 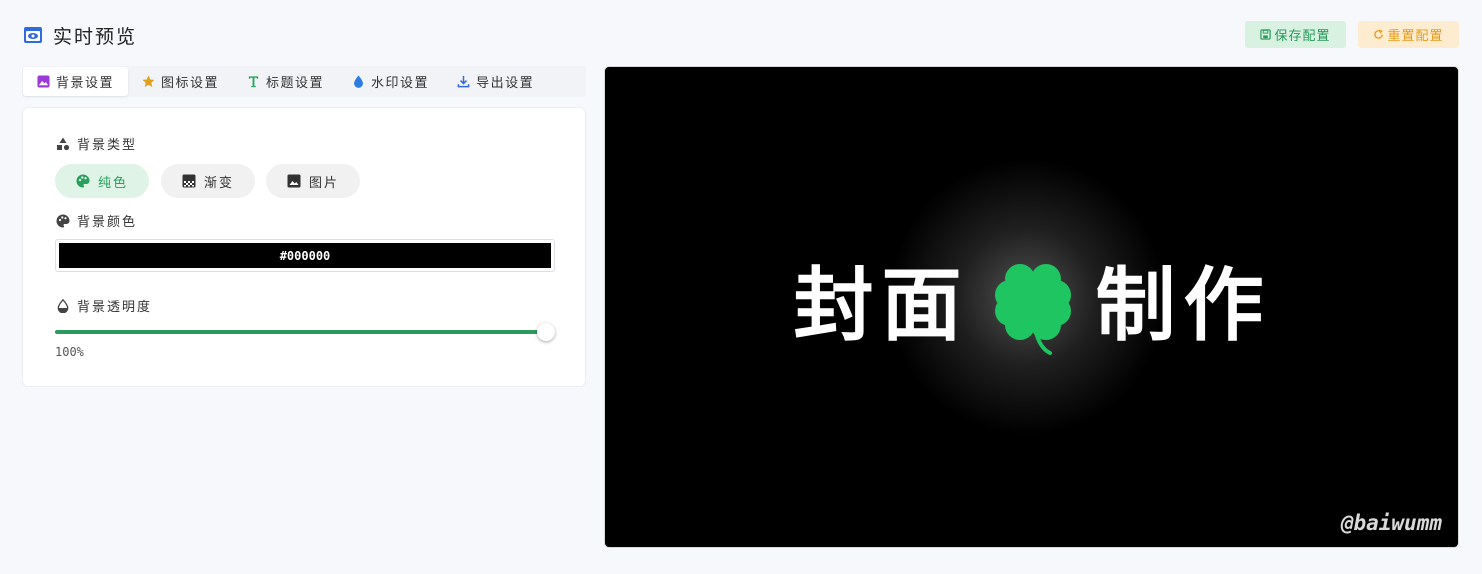 I want to click on bg-type-solid-button: 纯色, so click(x=102, y=181).